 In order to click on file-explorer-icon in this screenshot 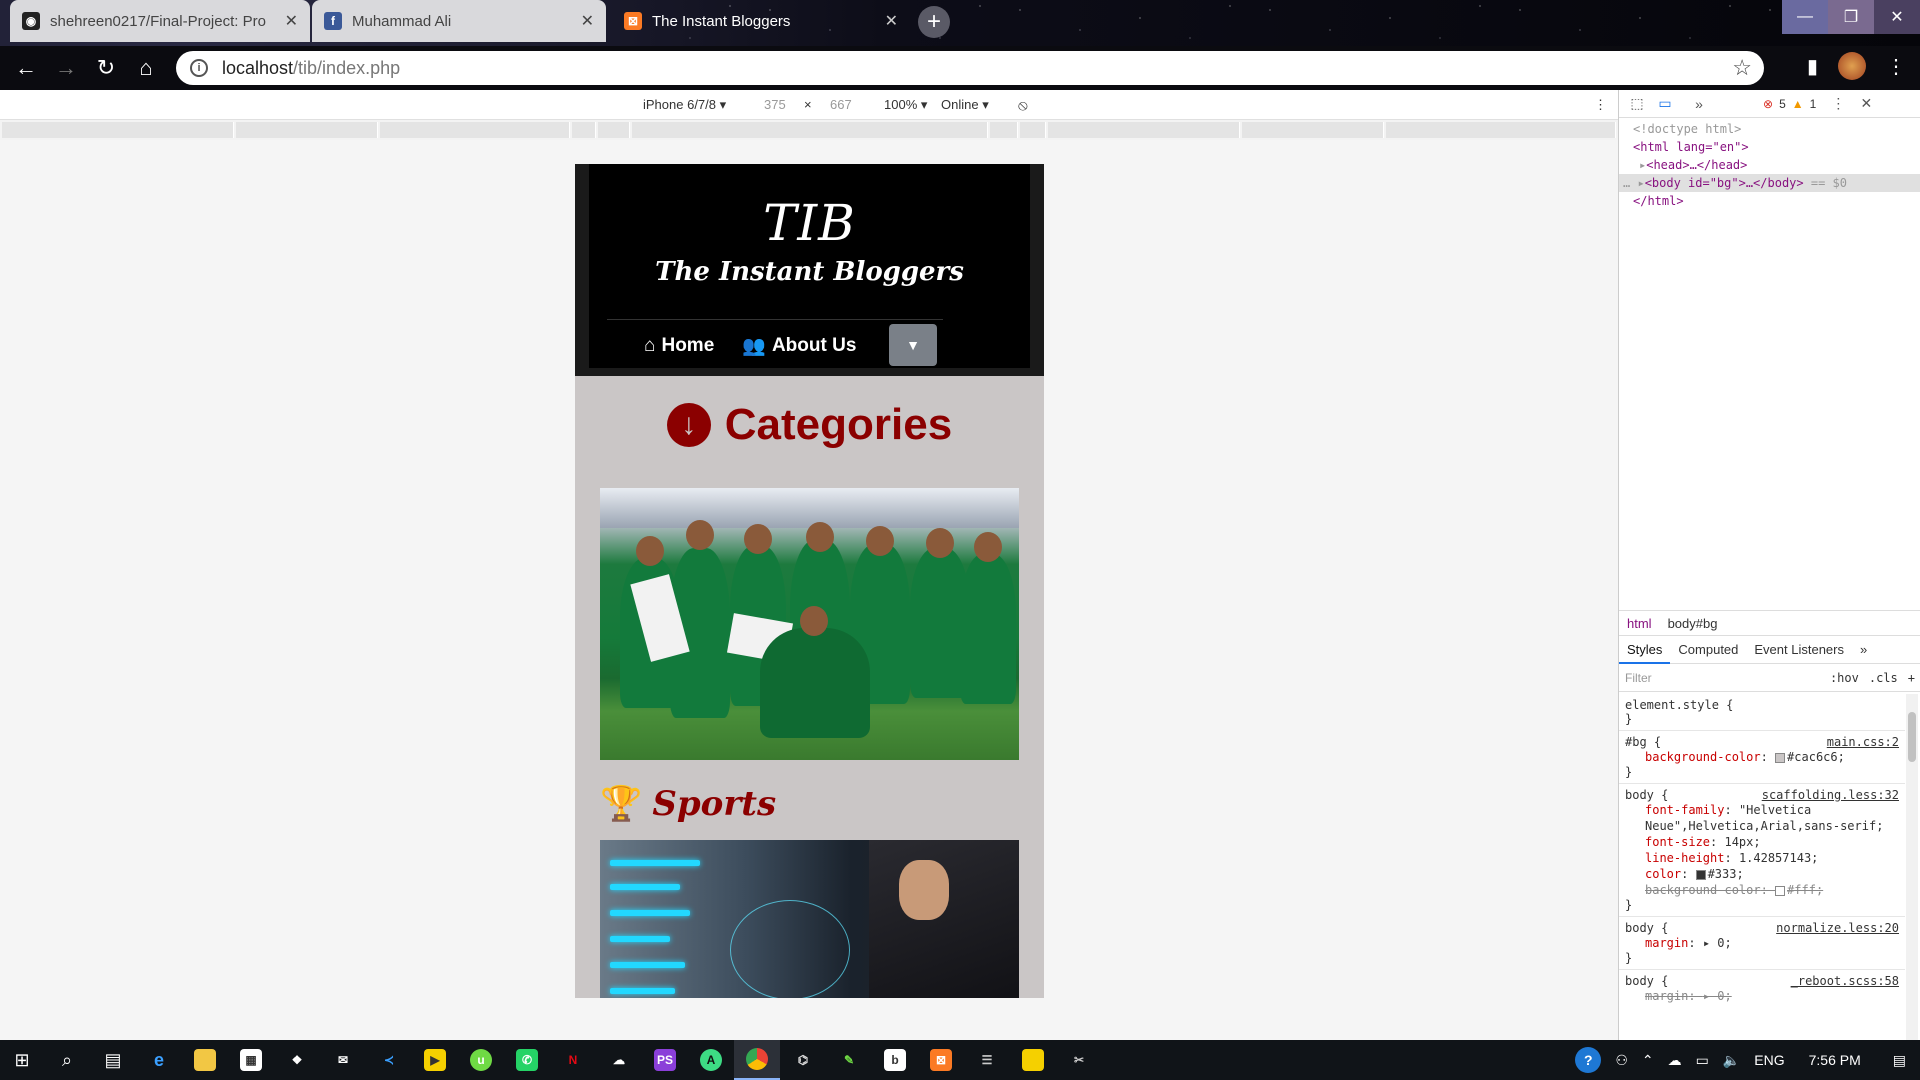, I will do `click(205, 1060)`.